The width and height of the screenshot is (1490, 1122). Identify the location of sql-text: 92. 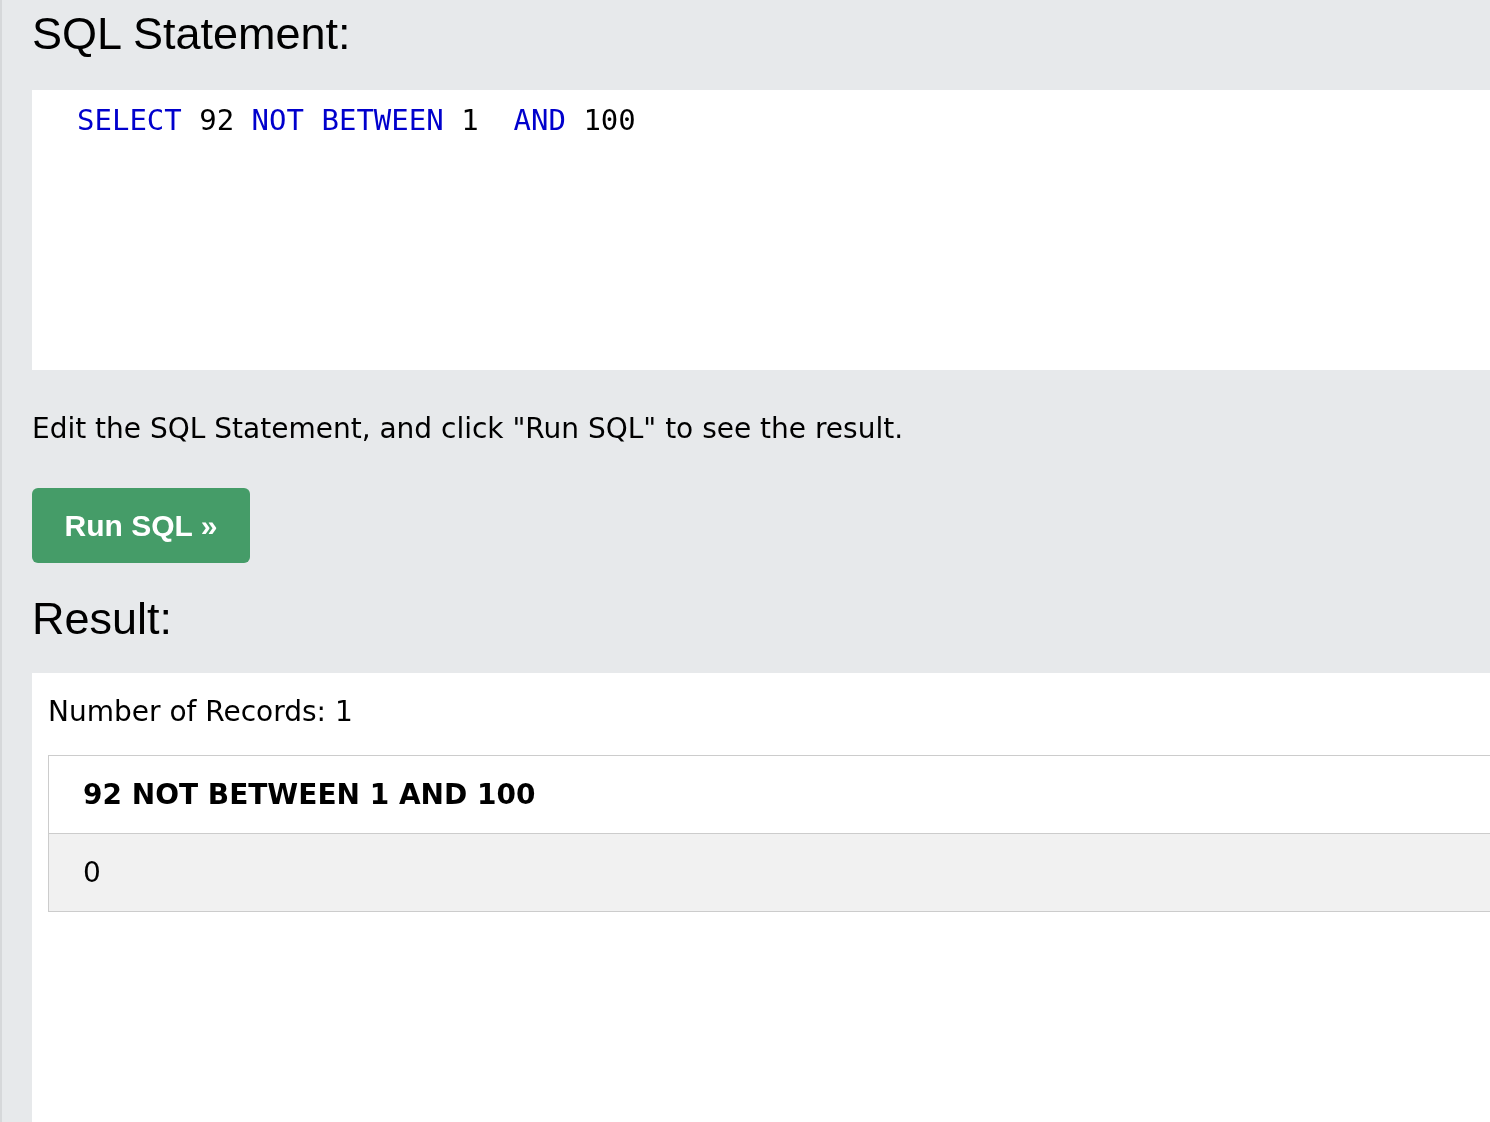
(217, 120).